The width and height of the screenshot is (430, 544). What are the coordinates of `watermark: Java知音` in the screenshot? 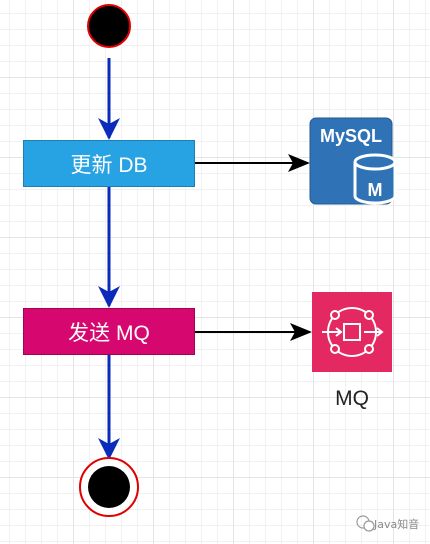 It's located at (396, 524).